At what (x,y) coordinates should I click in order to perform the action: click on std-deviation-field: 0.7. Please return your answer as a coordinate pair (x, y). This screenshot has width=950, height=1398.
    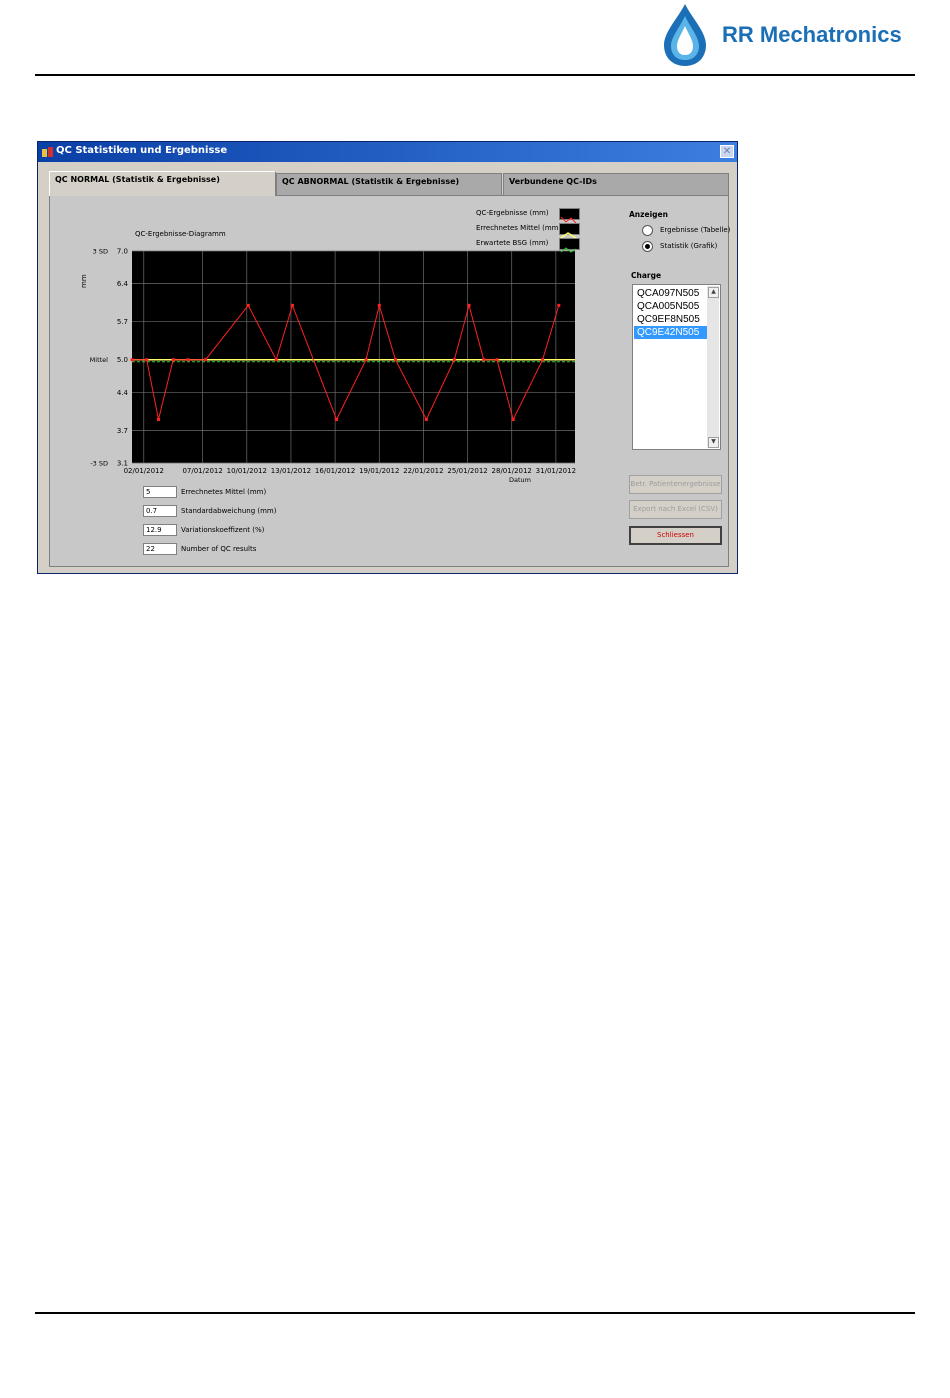
    Looking at the image, I should click on (160, 511).